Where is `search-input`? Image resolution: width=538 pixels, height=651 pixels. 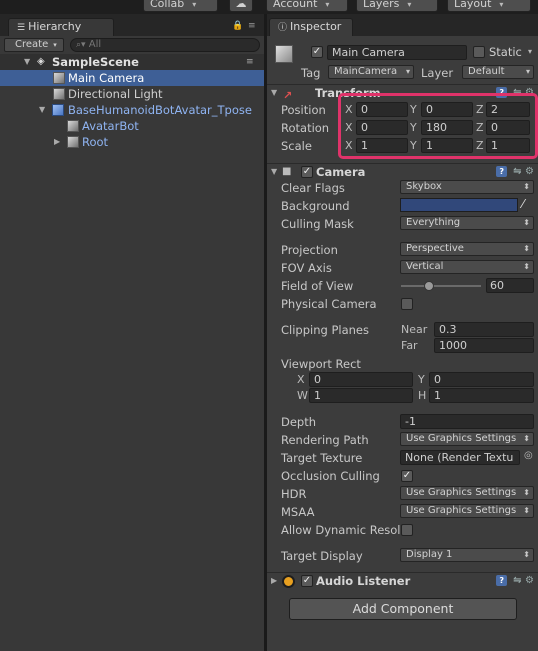
search-input is located at coordinates (163, 44).